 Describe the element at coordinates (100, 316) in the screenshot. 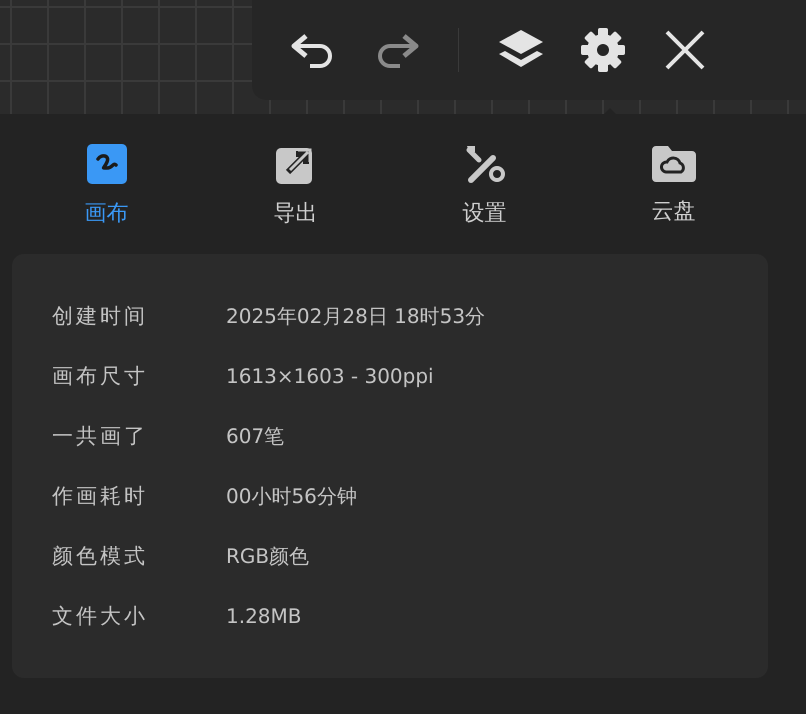

I see `info-label: 创建时间` at that location.